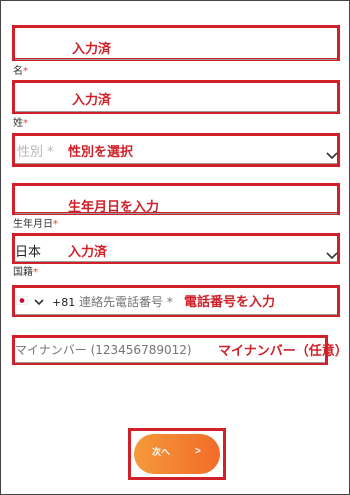 The width and height of the screenshot is (350, 495). I want to click on japan-flag-icon, so click(22, 300).